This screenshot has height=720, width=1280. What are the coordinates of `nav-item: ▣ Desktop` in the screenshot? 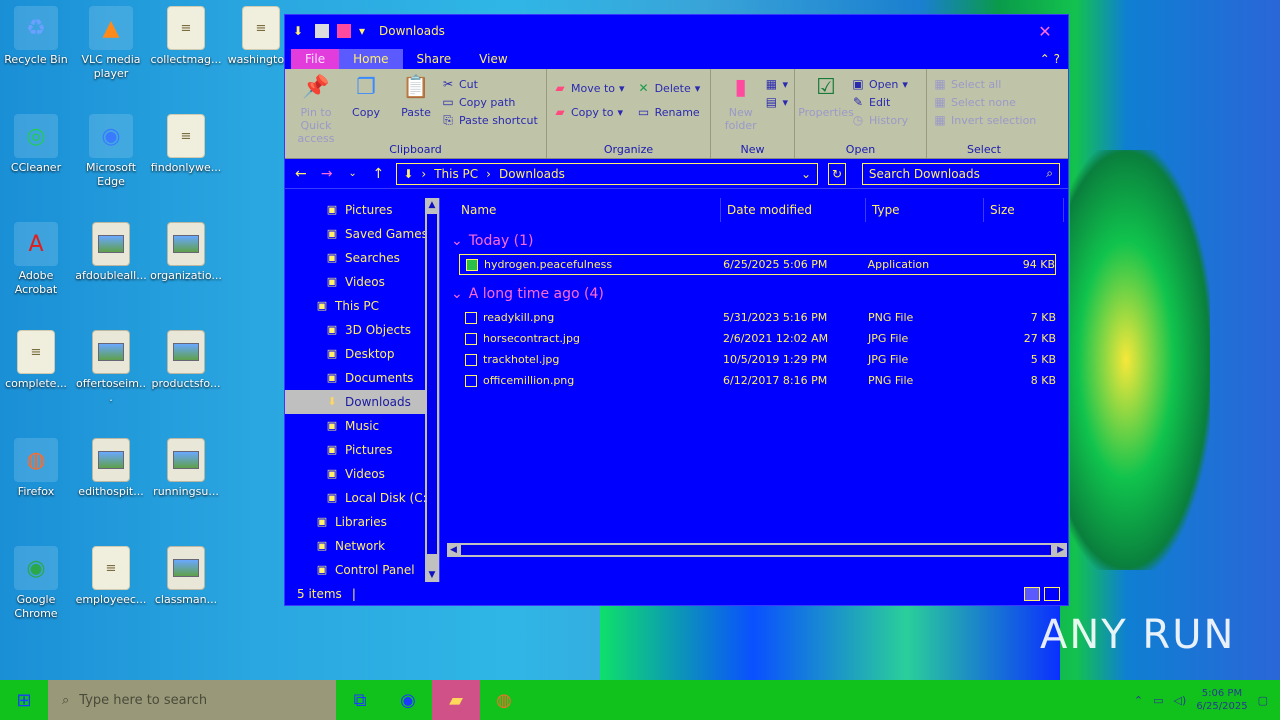 It's located at (362, 354).